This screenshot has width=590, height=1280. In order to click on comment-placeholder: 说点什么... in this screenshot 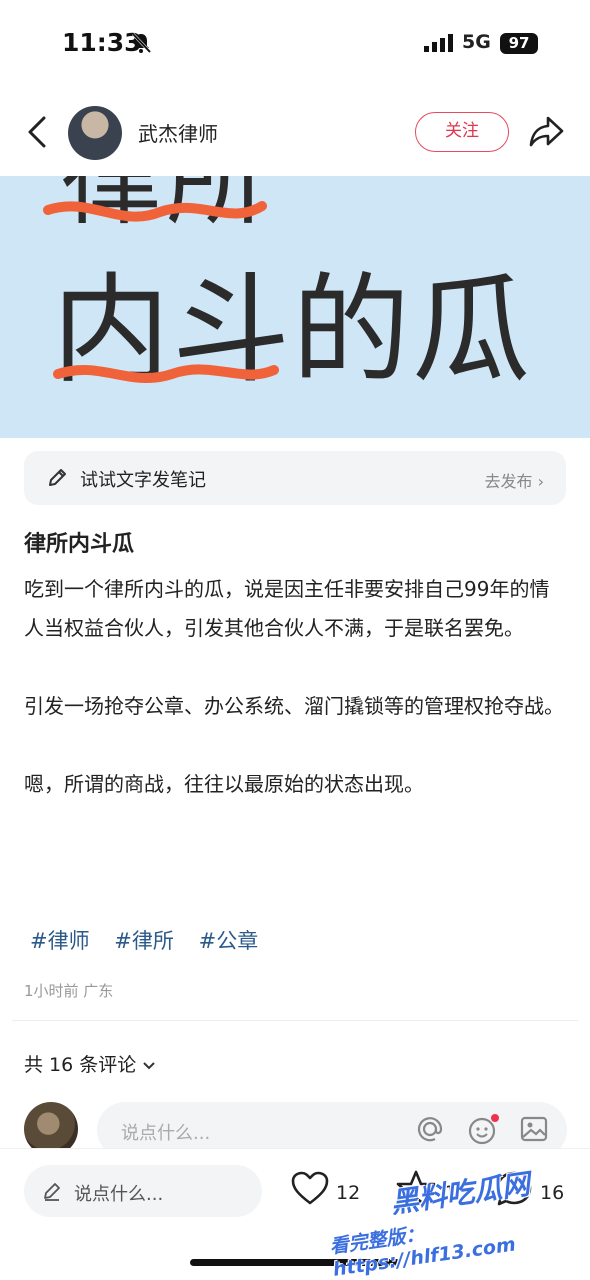, I will do `click(166, 1133)`.